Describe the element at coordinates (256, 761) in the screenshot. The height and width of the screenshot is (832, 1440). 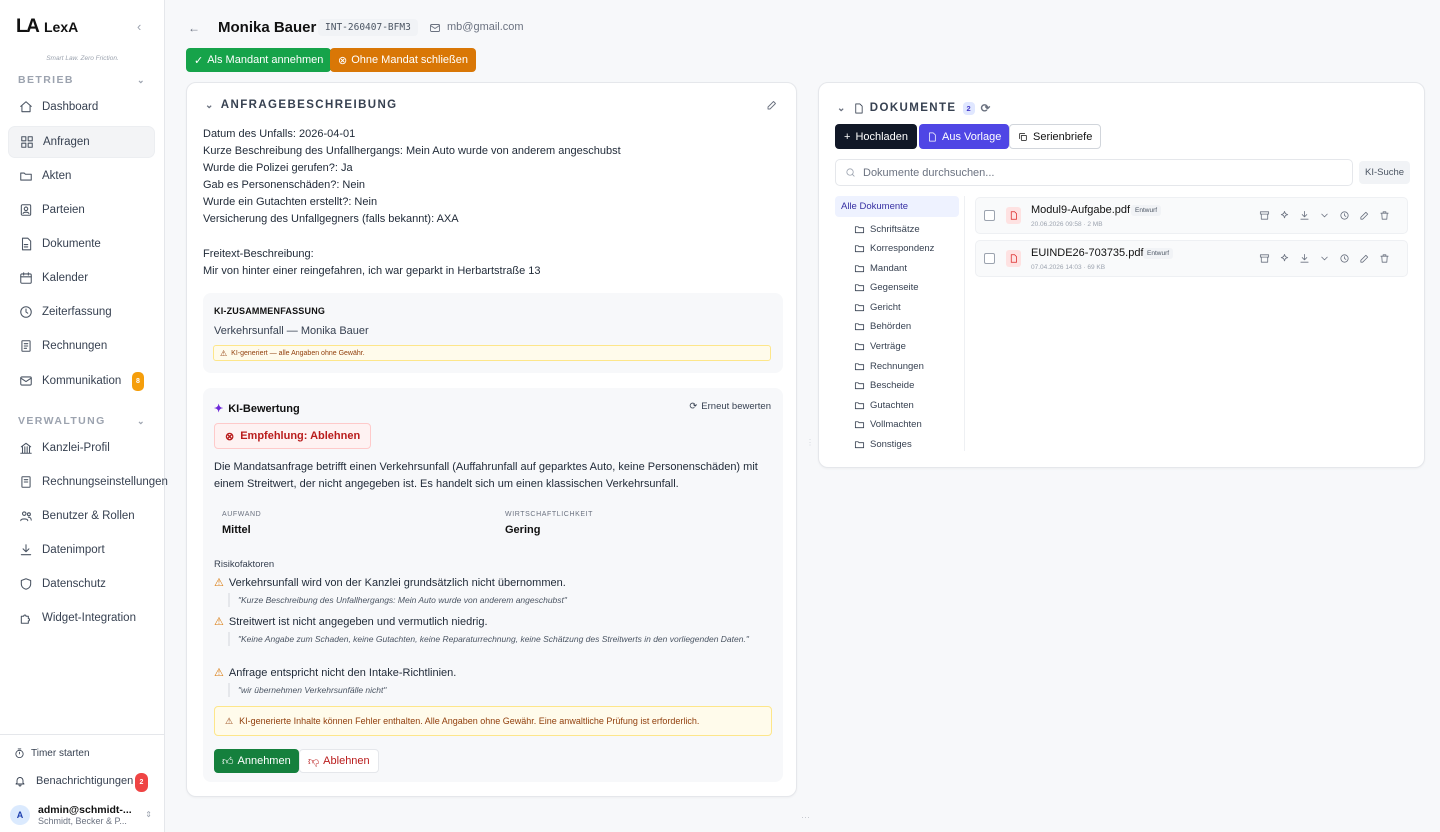
I see `accept-button: 👍︎ Annehmen` at that location.